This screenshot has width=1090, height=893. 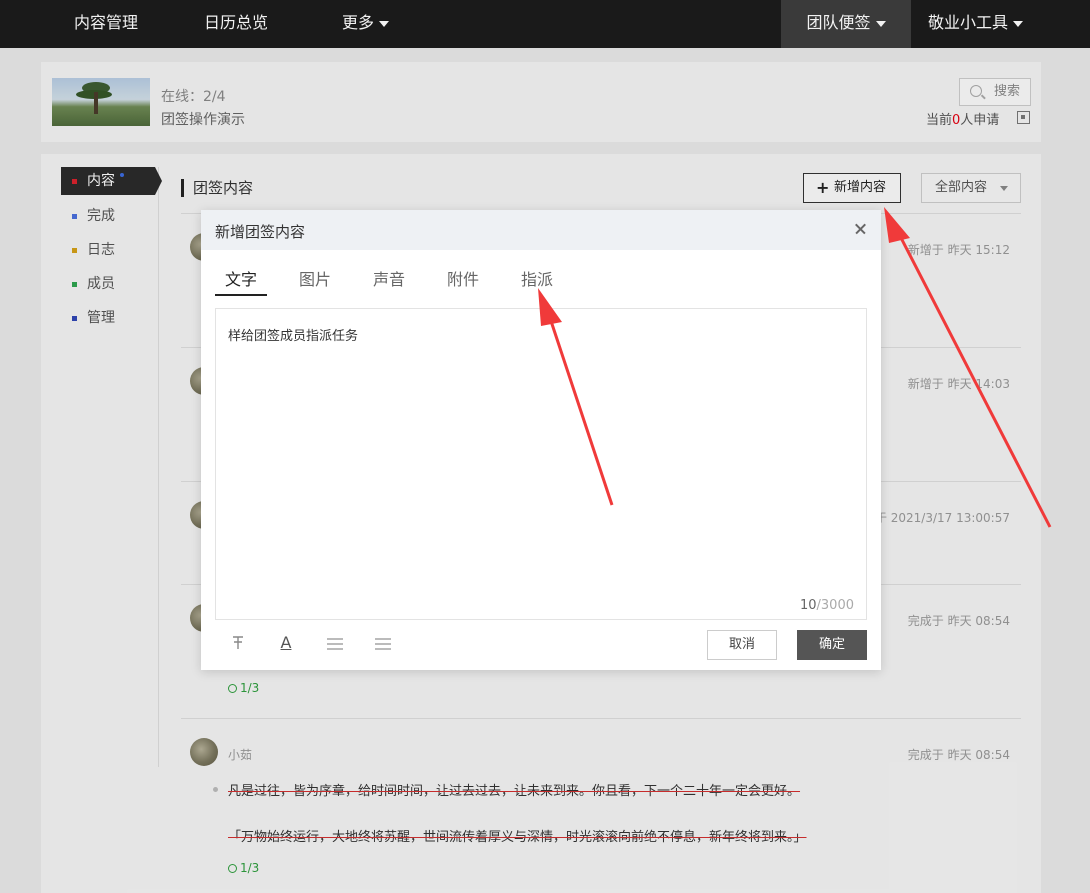 What do you see at coordinates (358, 22) in the screenshot?
I see `nav-label: 更多` at bounding box center [358, 22].